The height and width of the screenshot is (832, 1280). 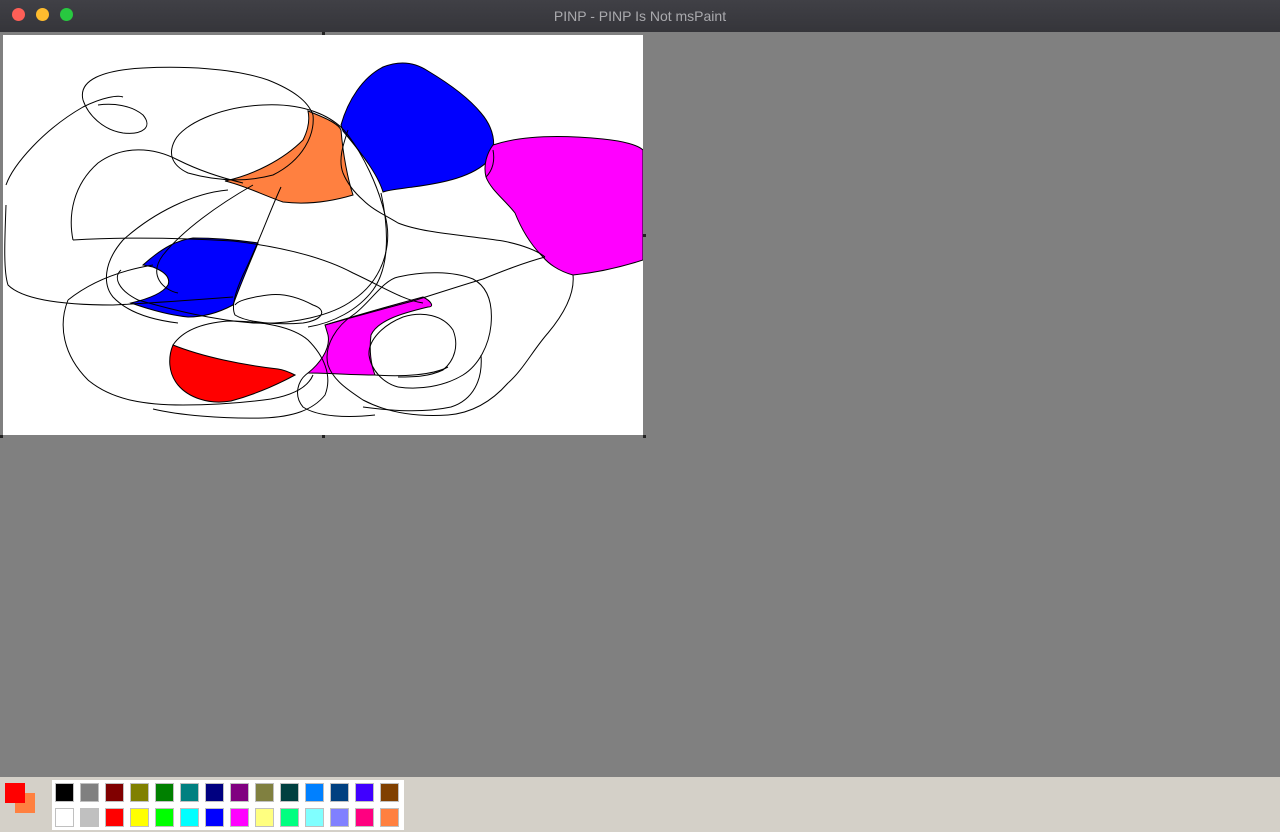 What do you see at coordinates (228, 805) in the screenshot?
I see `color-palette` at bounding box center [228, 805].